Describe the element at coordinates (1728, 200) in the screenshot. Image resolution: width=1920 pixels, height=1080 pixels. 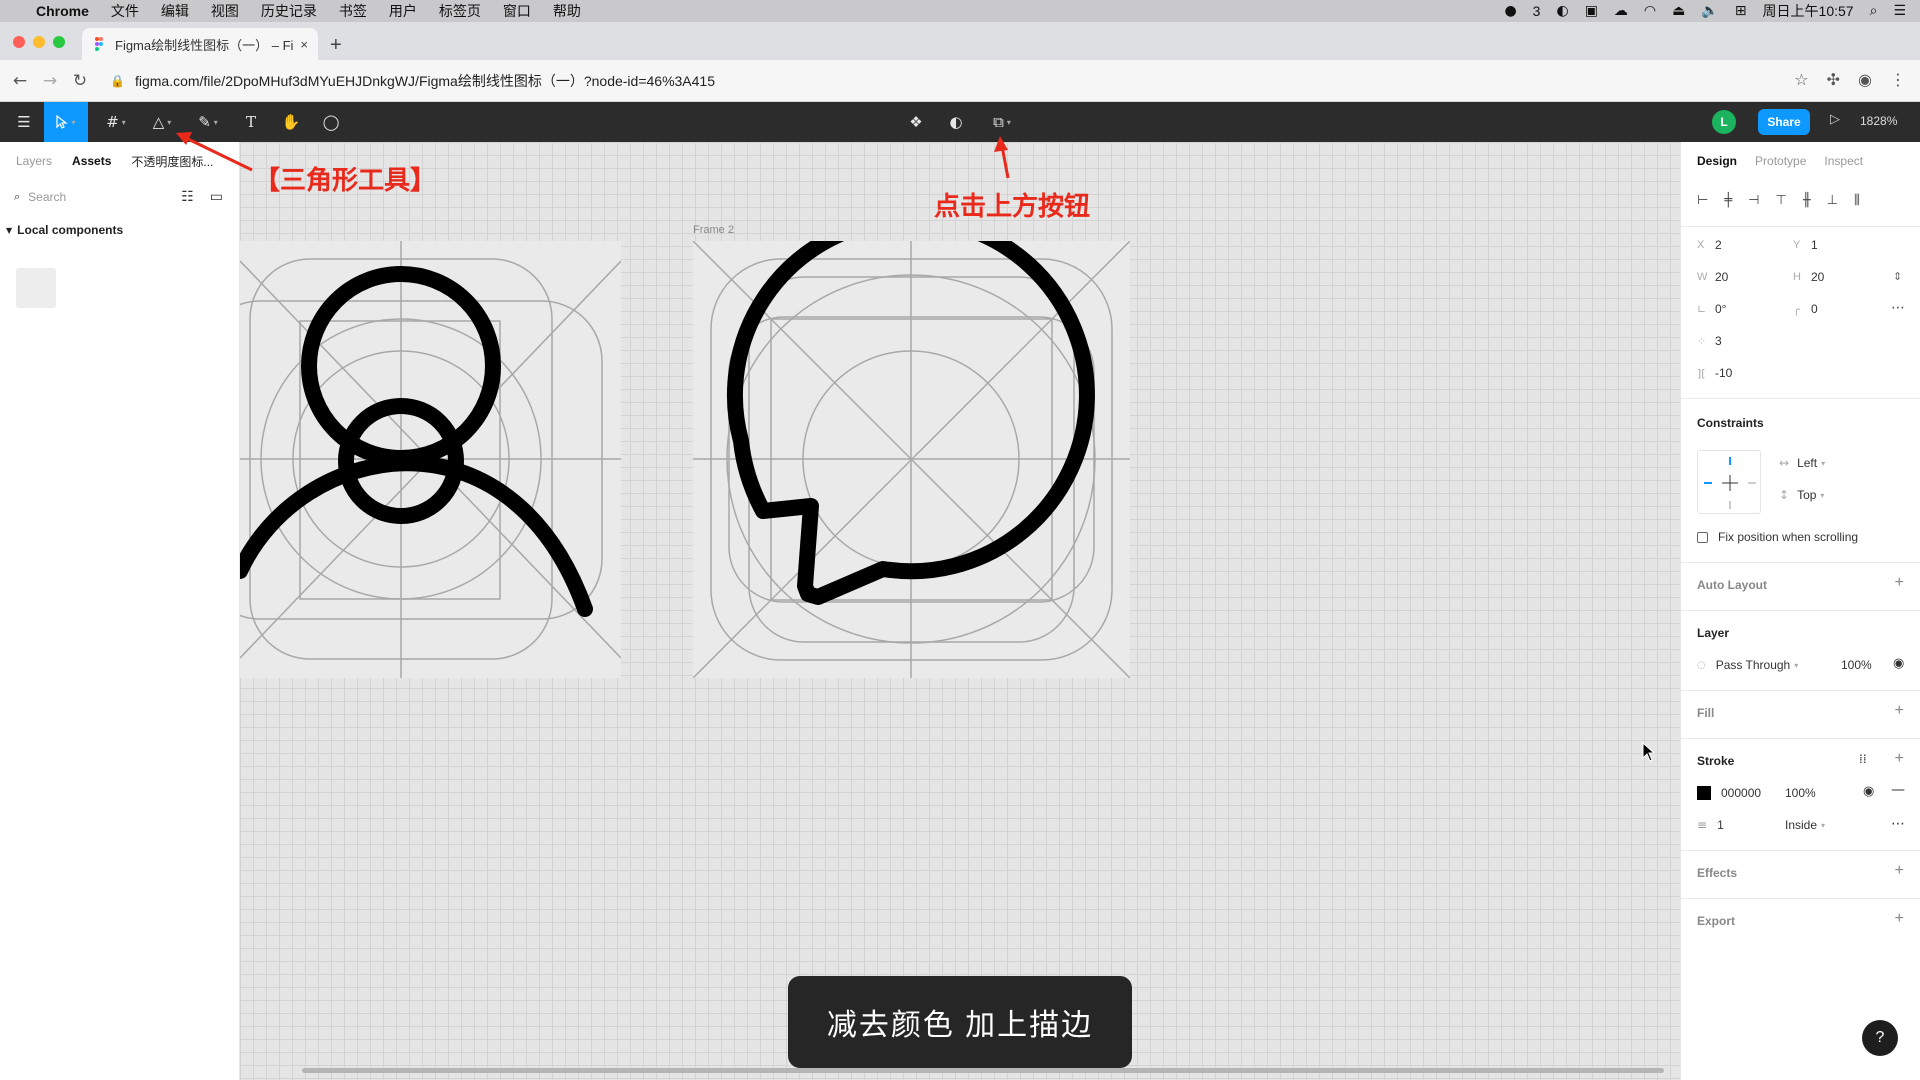
I see `align-center-h-icon: ╪` at that location.